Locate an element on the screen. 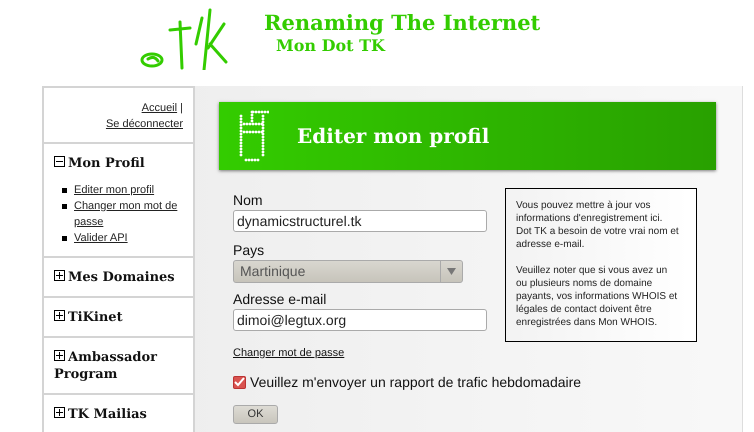 The image size is (754, 432). checkbox-label: Veuillez m'envoyer un rapport de trafic hebdomadaire is located at coordinates (416, 382).